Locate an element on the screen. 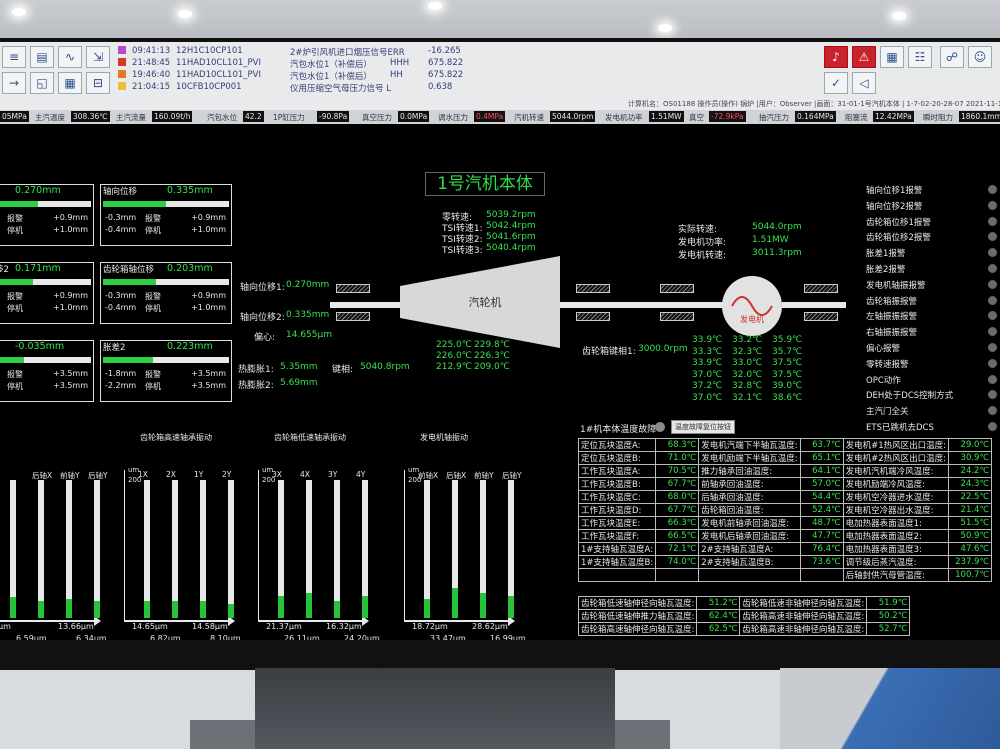  temperature-value is located at coordinates (821, 575).